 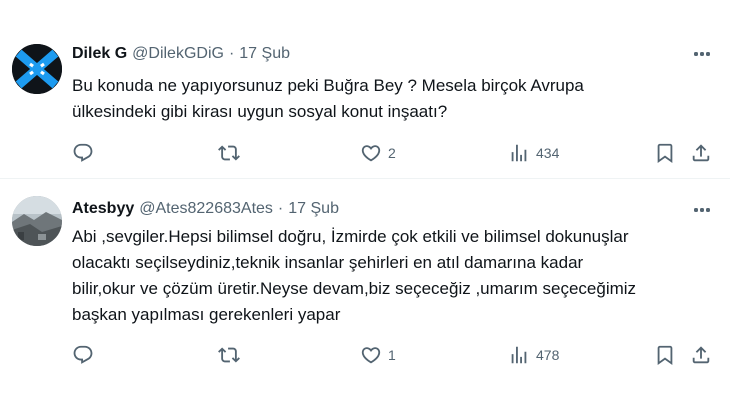 I want to click on views-button: 478, so click(x=533, y=355).